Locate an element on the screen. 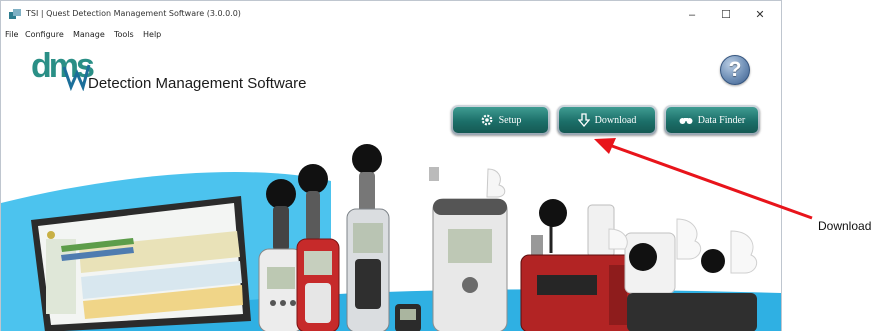 The image size is (896, 331). menu-tools: Tools is located at coordinates (124, 34).